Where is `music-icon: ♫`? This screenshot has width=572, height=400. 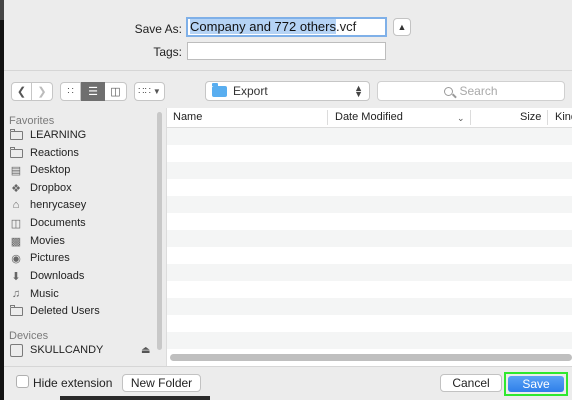
music-icon: ♫ is located at coordinates (16, 294).